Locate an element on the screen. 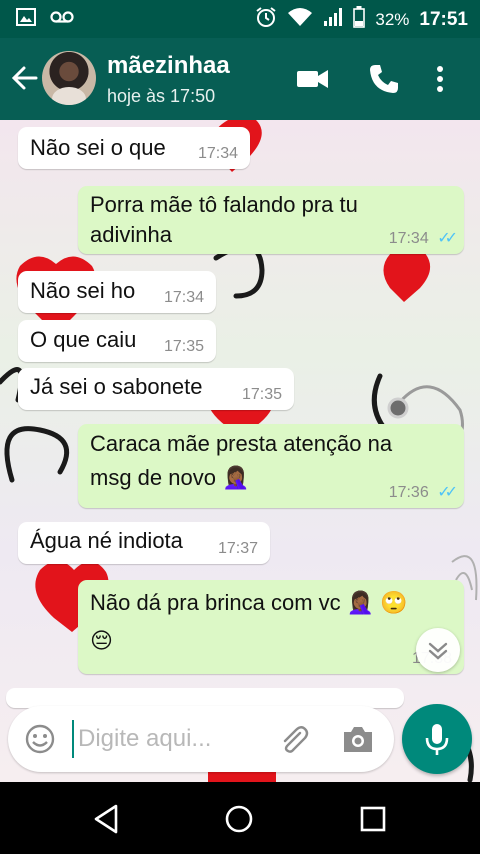  message-incoming: Água né indiota 17:37 is located at coordinates (144, 543).